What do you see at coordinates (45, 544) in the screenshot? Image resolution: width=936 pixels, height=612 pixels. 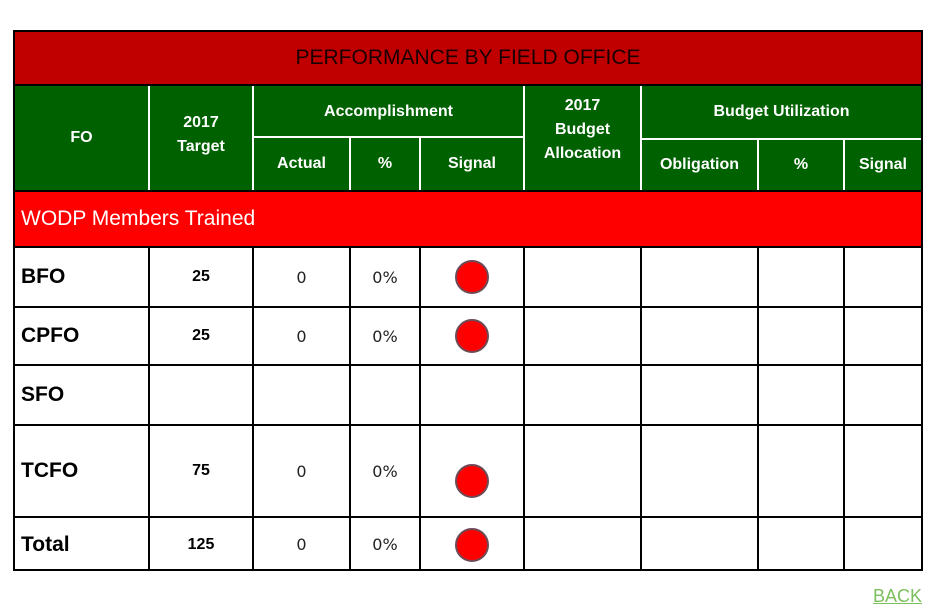 I see `fo-value: Total` at bounding box center [45, 544].